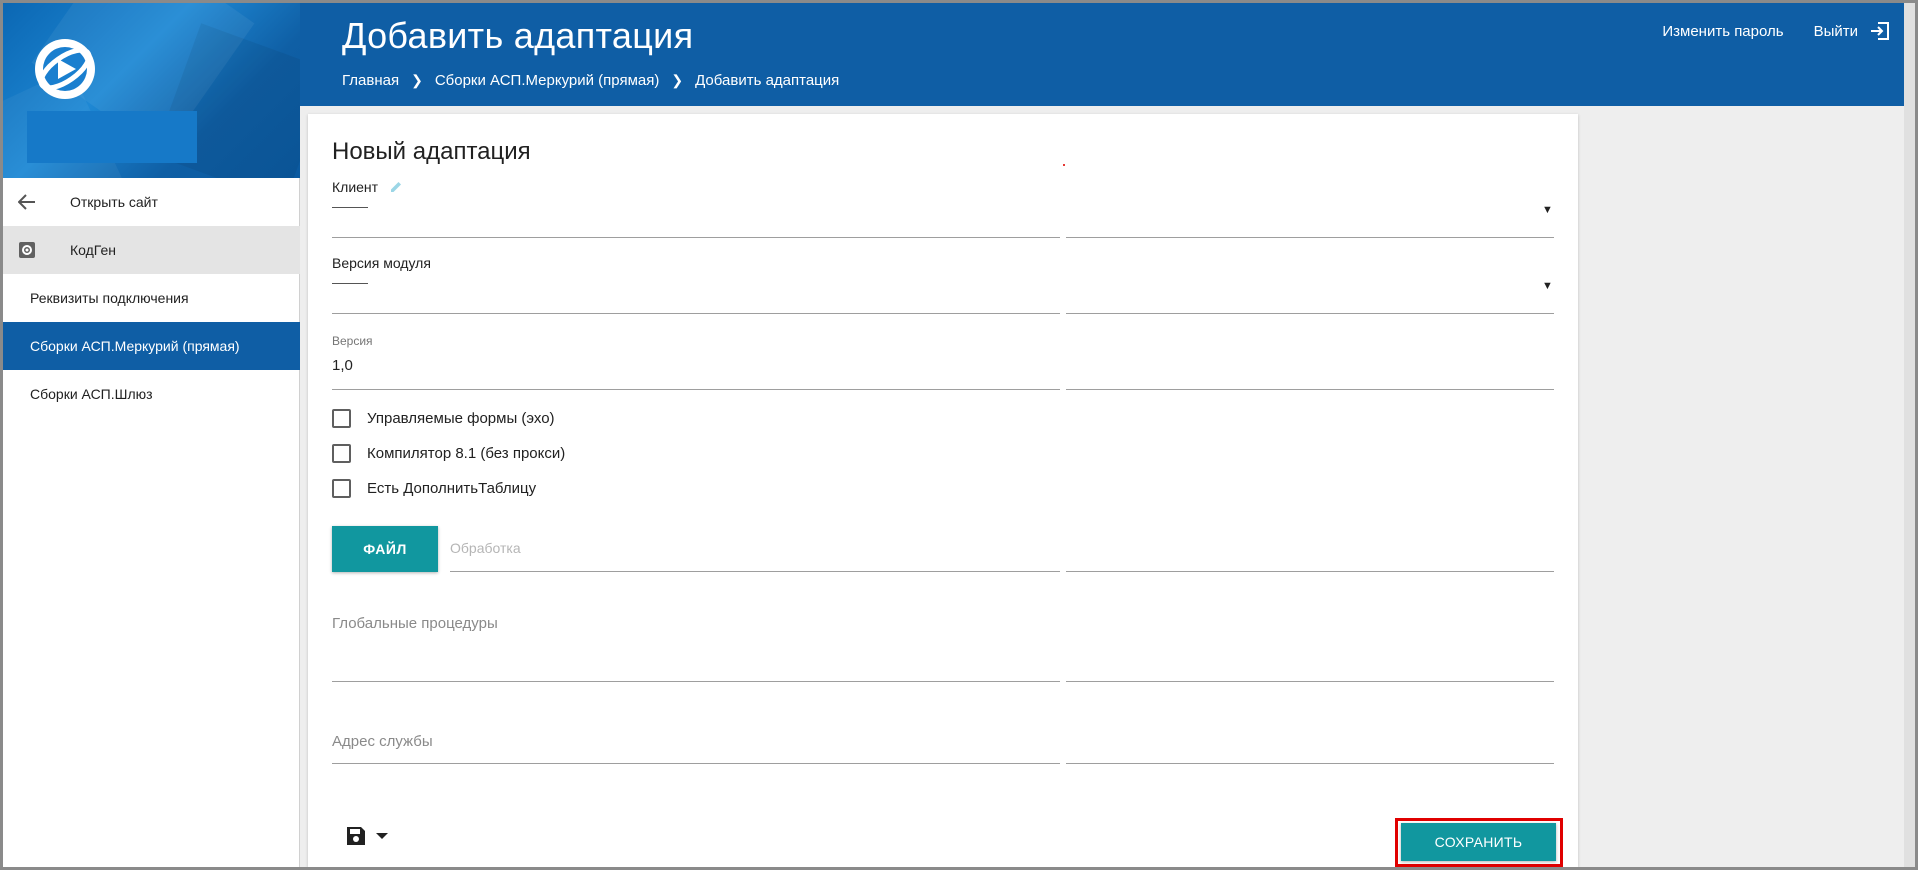  I want to click on checkbox-add-table-row: Есть ДополнитьТаблицу, so click(434, 488).